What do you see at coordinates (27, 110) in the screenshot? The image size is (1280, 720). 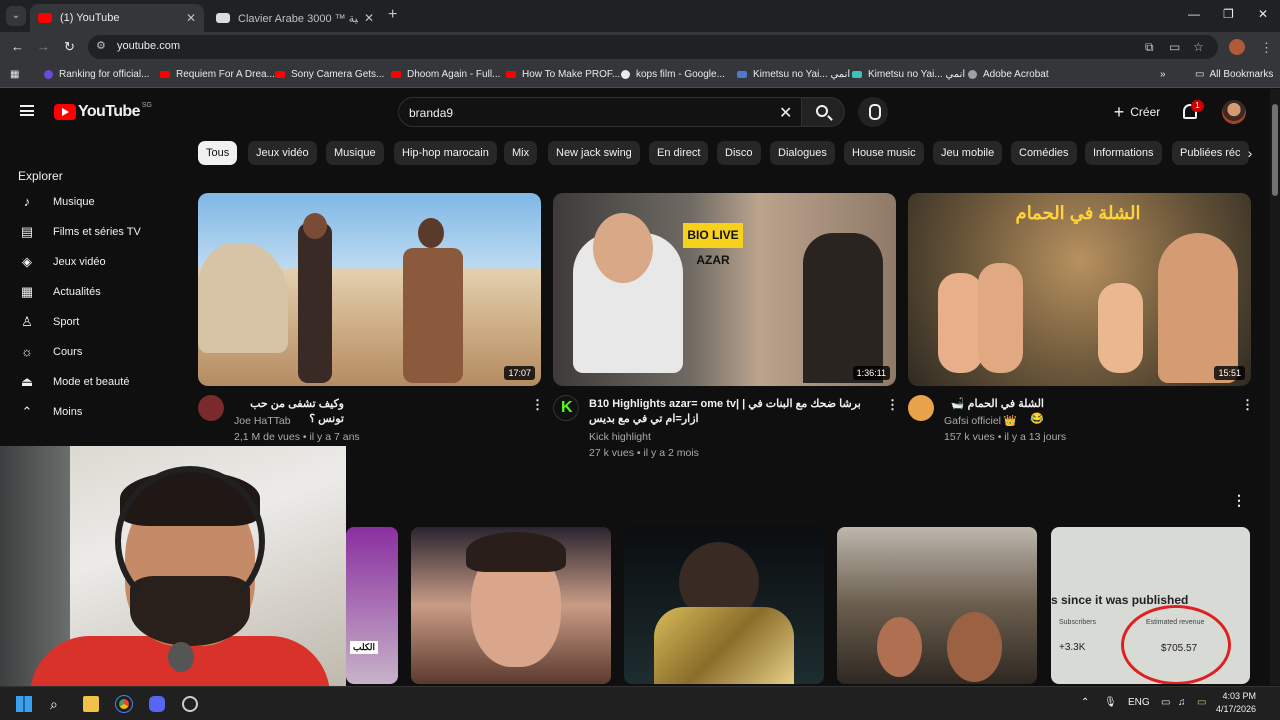 I see `hamburger-menu-icon` at bounding box center [27, 110].